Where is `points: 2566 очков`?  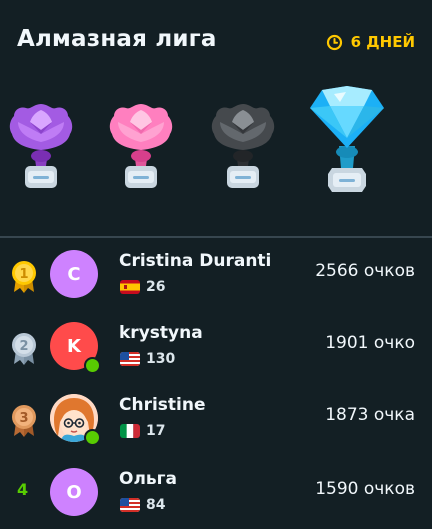 points: 2566 очков is located at coordinates (365, 271).